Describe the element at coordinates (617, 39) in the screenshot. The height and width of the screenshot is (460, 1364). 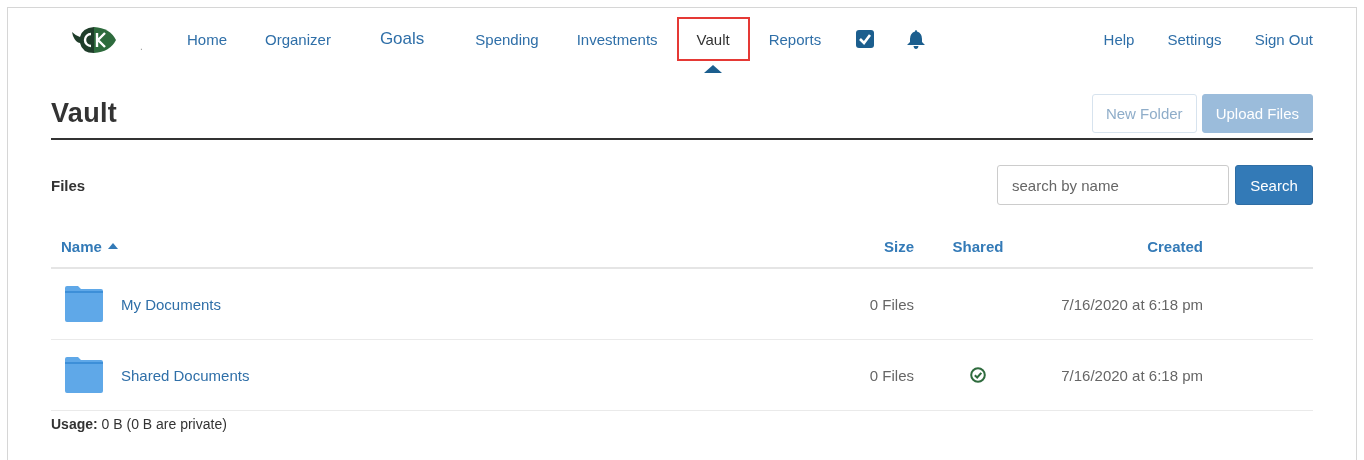
I see `nav-tab: Investments` at that location.